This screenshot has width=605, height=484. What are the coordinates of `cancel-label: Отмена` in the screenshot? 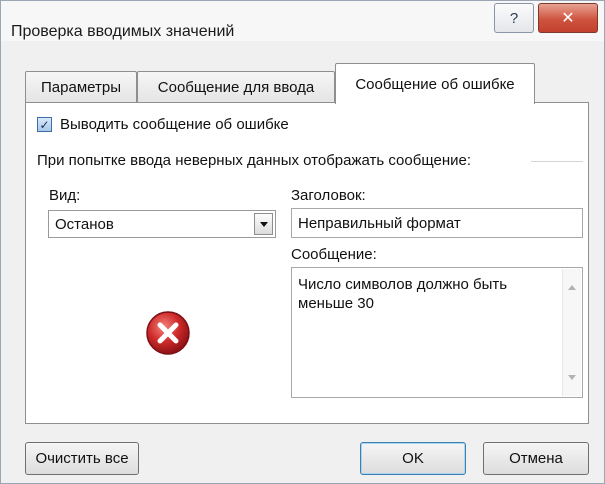 It's located at (536, 458).